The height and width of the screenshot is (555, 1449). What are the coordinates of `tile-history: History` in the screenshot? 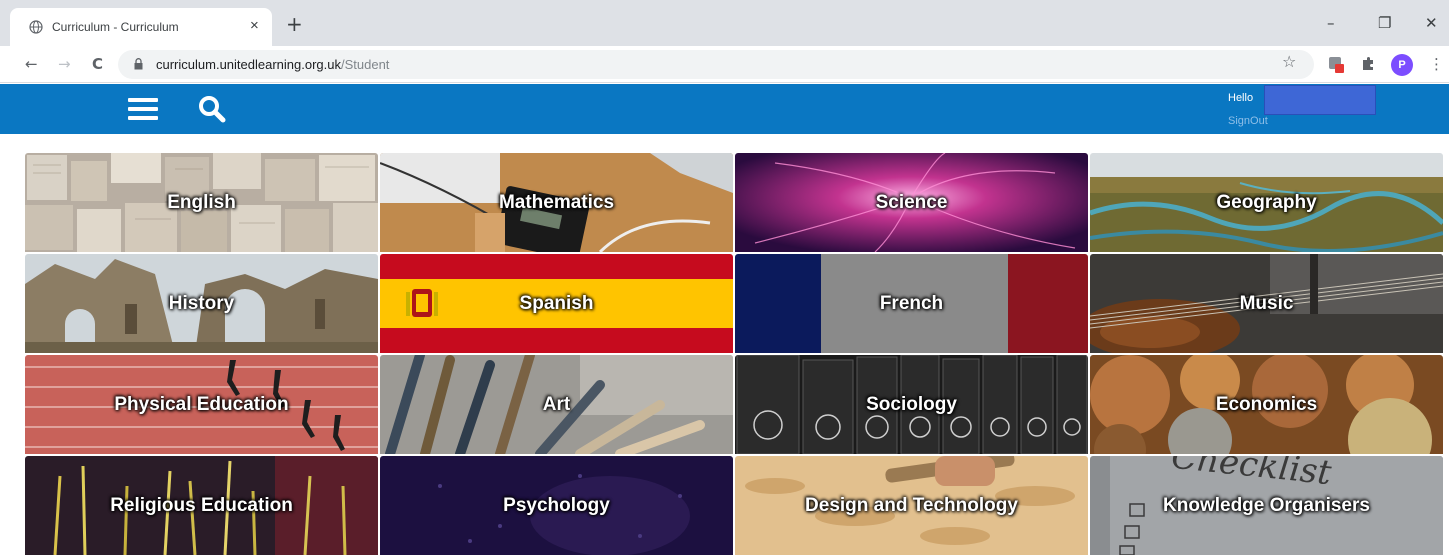 It's located at (201, 303).